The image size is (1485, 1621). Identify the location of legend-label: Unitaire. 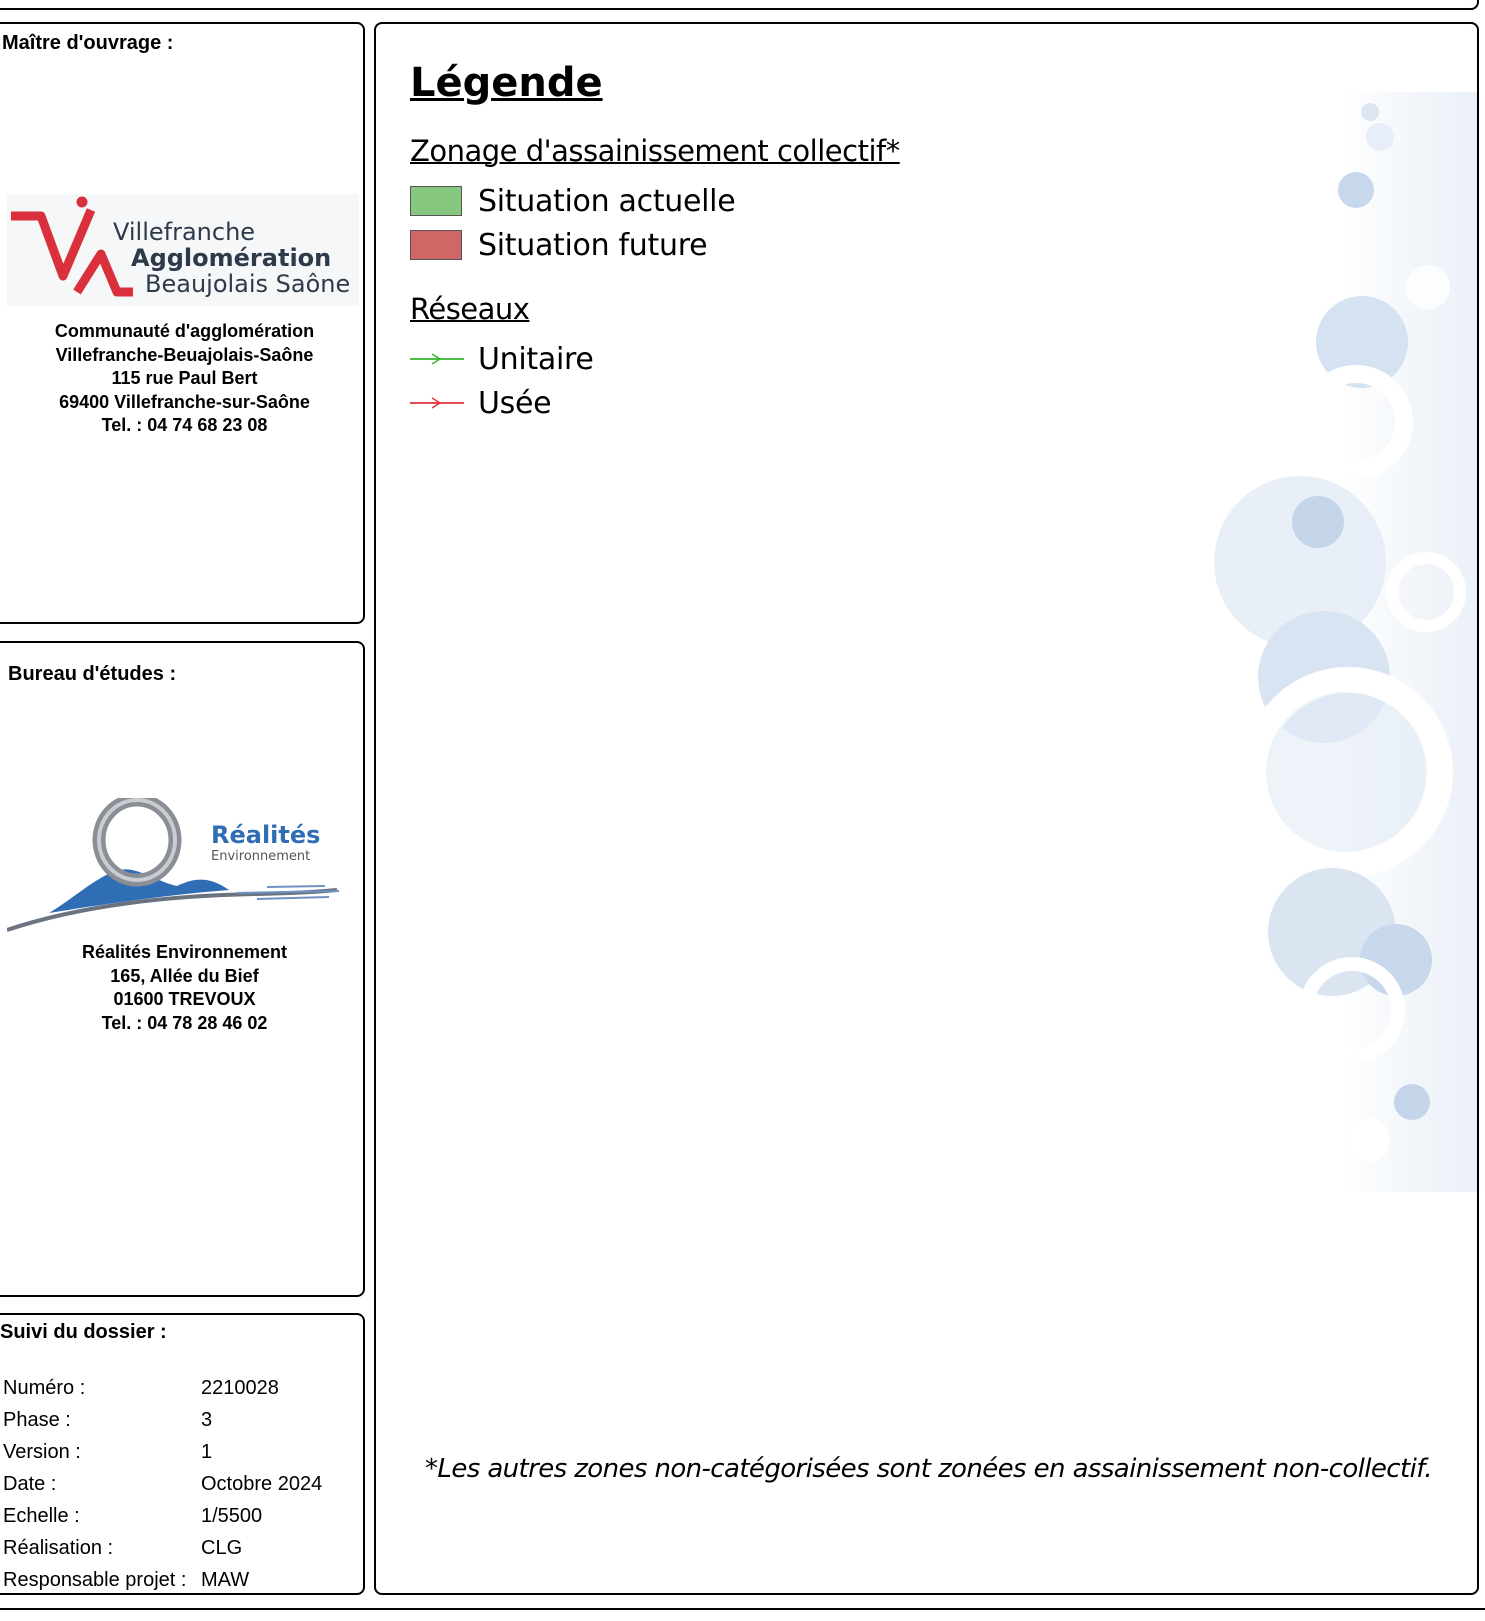
(536, 359).